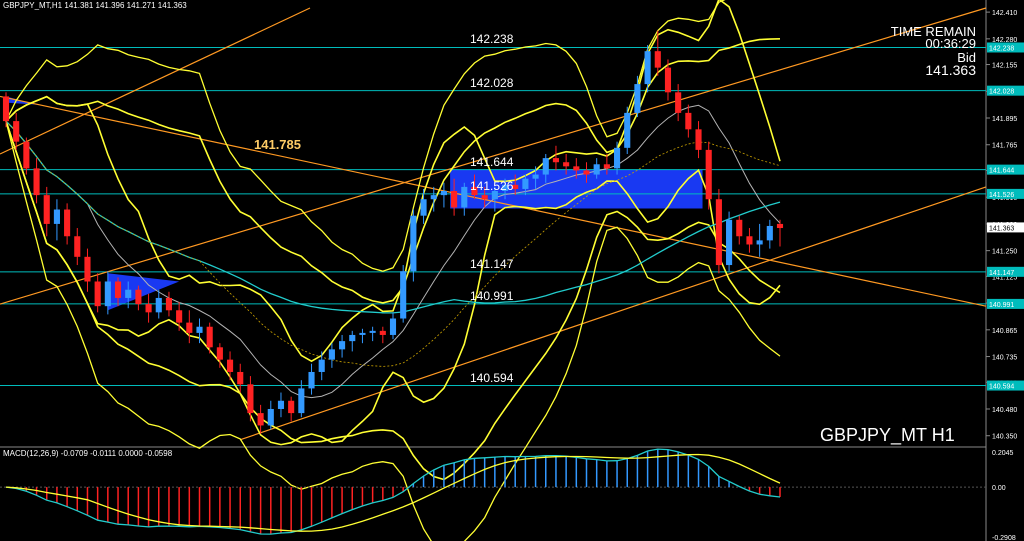 This screenshot has width=1024, height=541. I want to click on macd-axis-label: -0.2908, so click(1004, 538).